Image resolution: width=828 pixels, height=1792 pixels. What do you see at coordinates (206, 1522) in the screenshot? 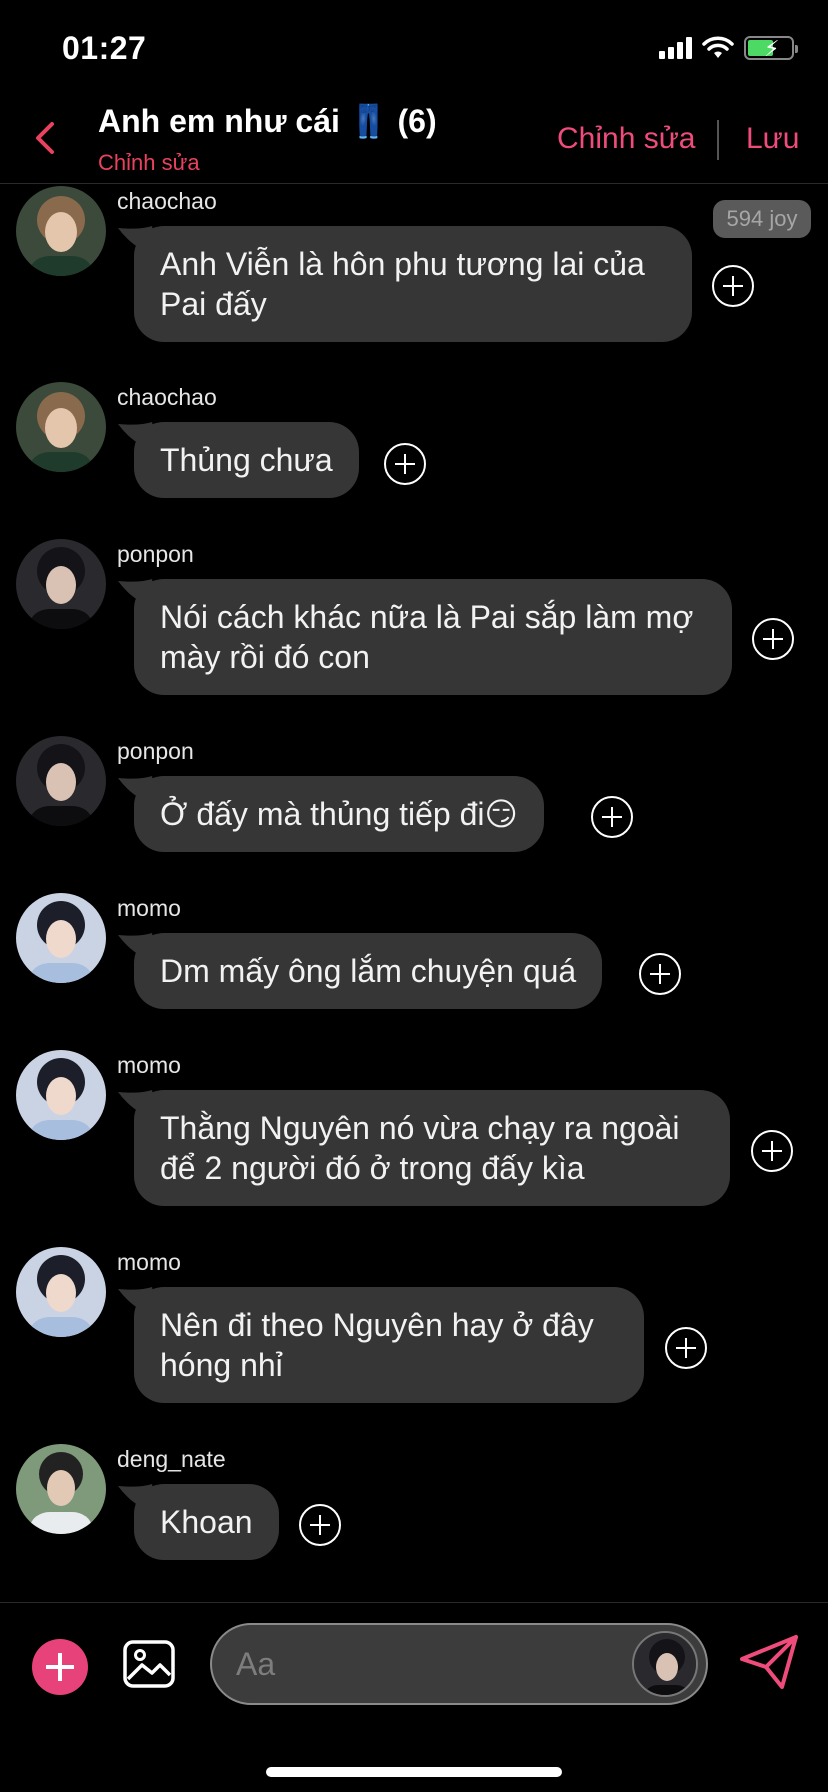
I see `message-bubble: Khoan` at bounding box center [206, 1522].